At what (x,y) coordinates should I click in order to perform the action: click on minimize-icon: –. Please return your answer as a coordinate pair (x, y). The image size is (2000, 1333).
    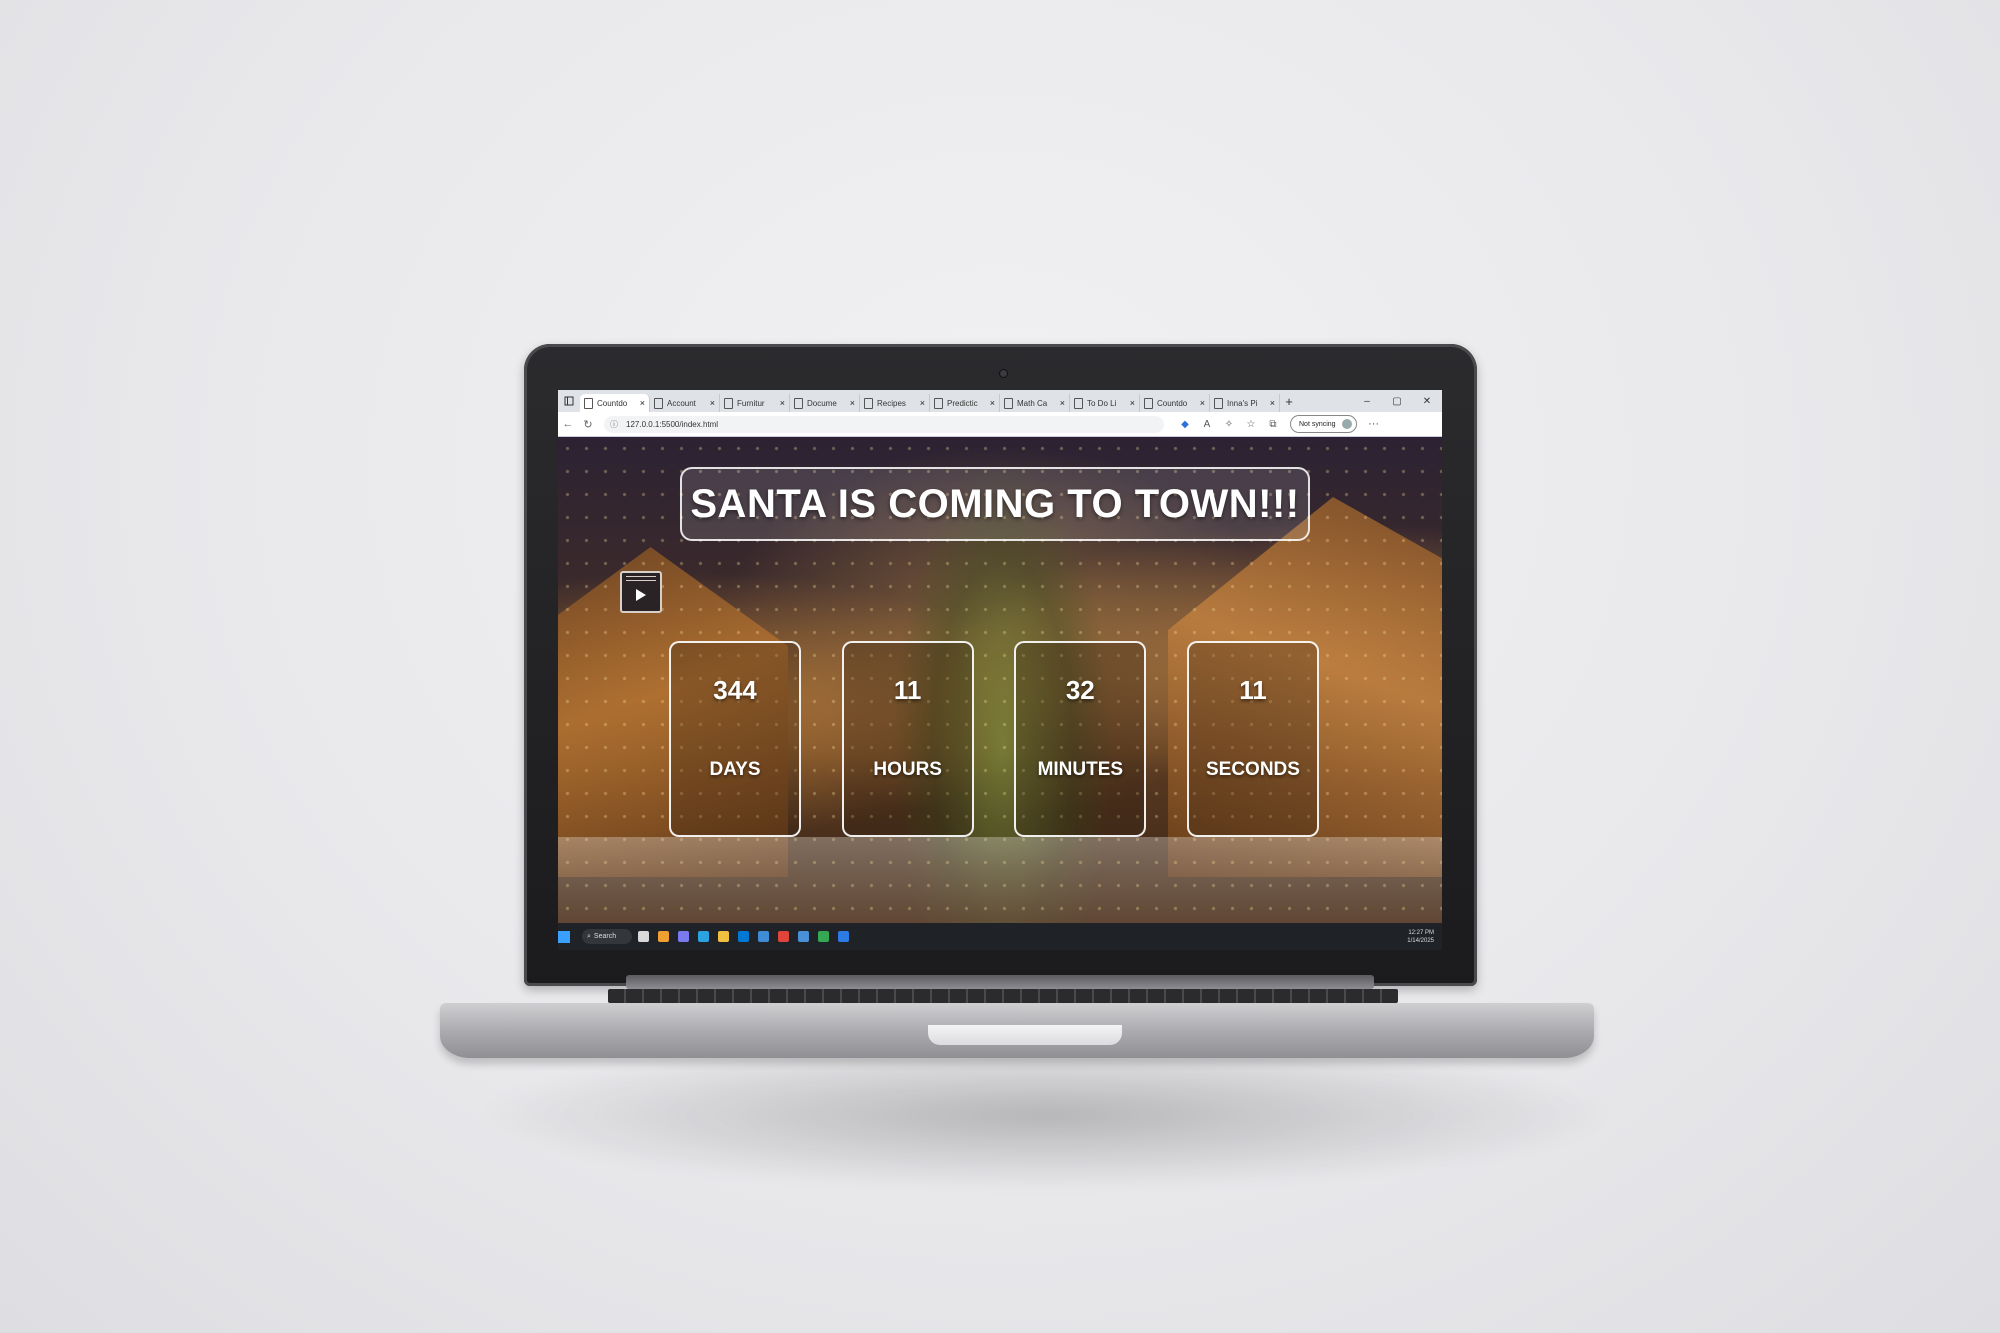
    Looking at the image, I should click on (1367, 401).